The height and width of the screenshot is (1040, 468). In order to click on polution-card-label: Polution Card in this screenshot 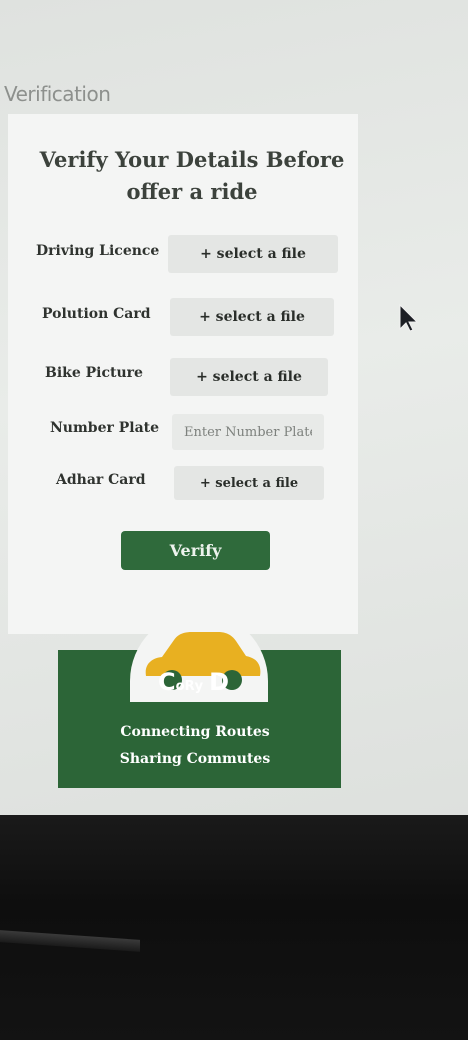, I will do `click(96, 314)`.